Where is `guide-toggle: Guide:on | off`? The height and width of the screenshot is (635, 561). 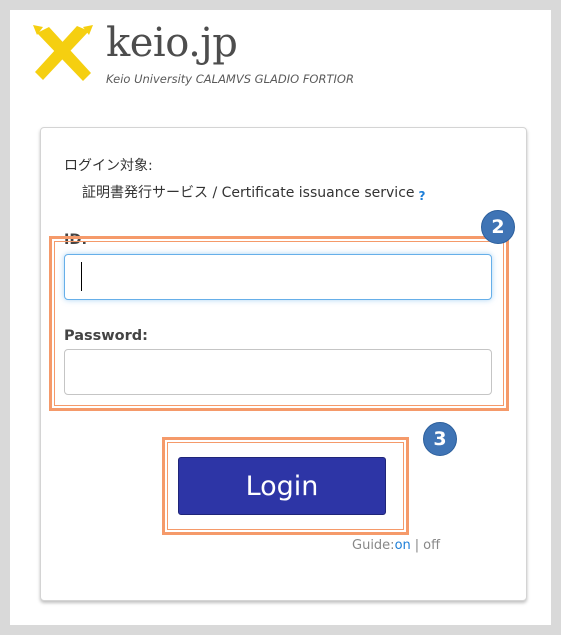
guide-toggle: Guide:on | off is located at coordinates (396, 545).